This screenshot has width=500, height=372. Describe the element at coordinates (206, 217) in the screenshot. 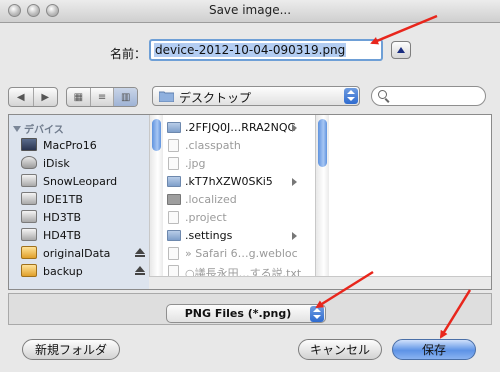

I see `file-name: .project` at that location.